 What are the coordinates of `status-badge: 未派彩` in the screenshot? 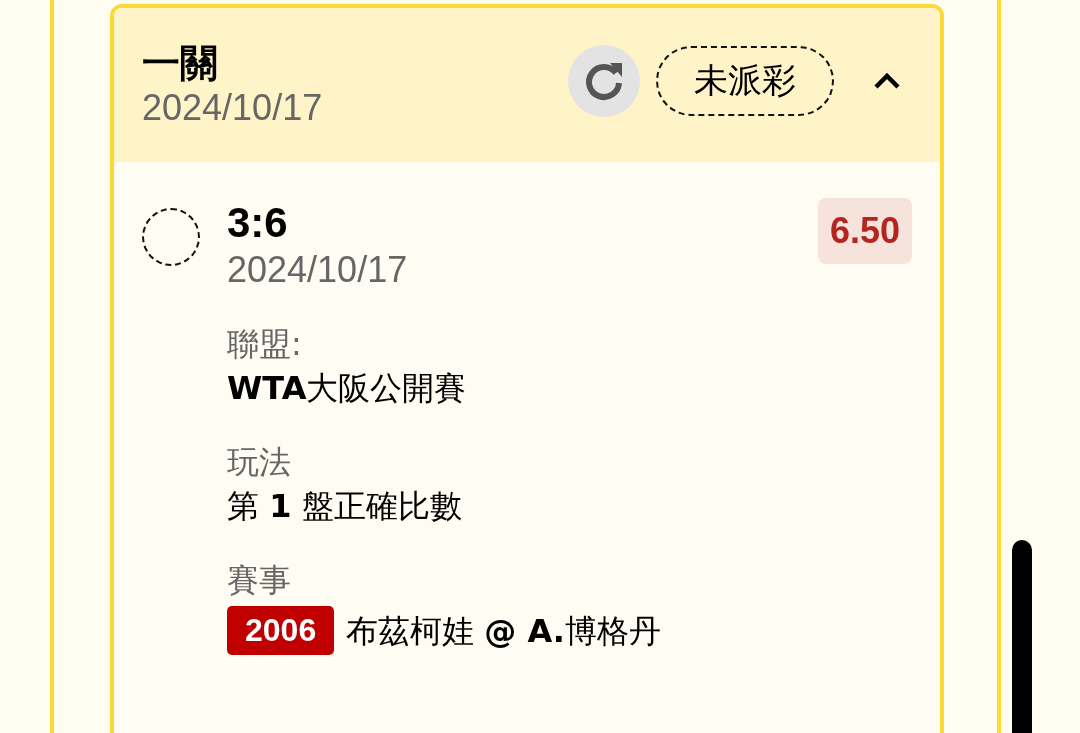 It's located at (745, 81).